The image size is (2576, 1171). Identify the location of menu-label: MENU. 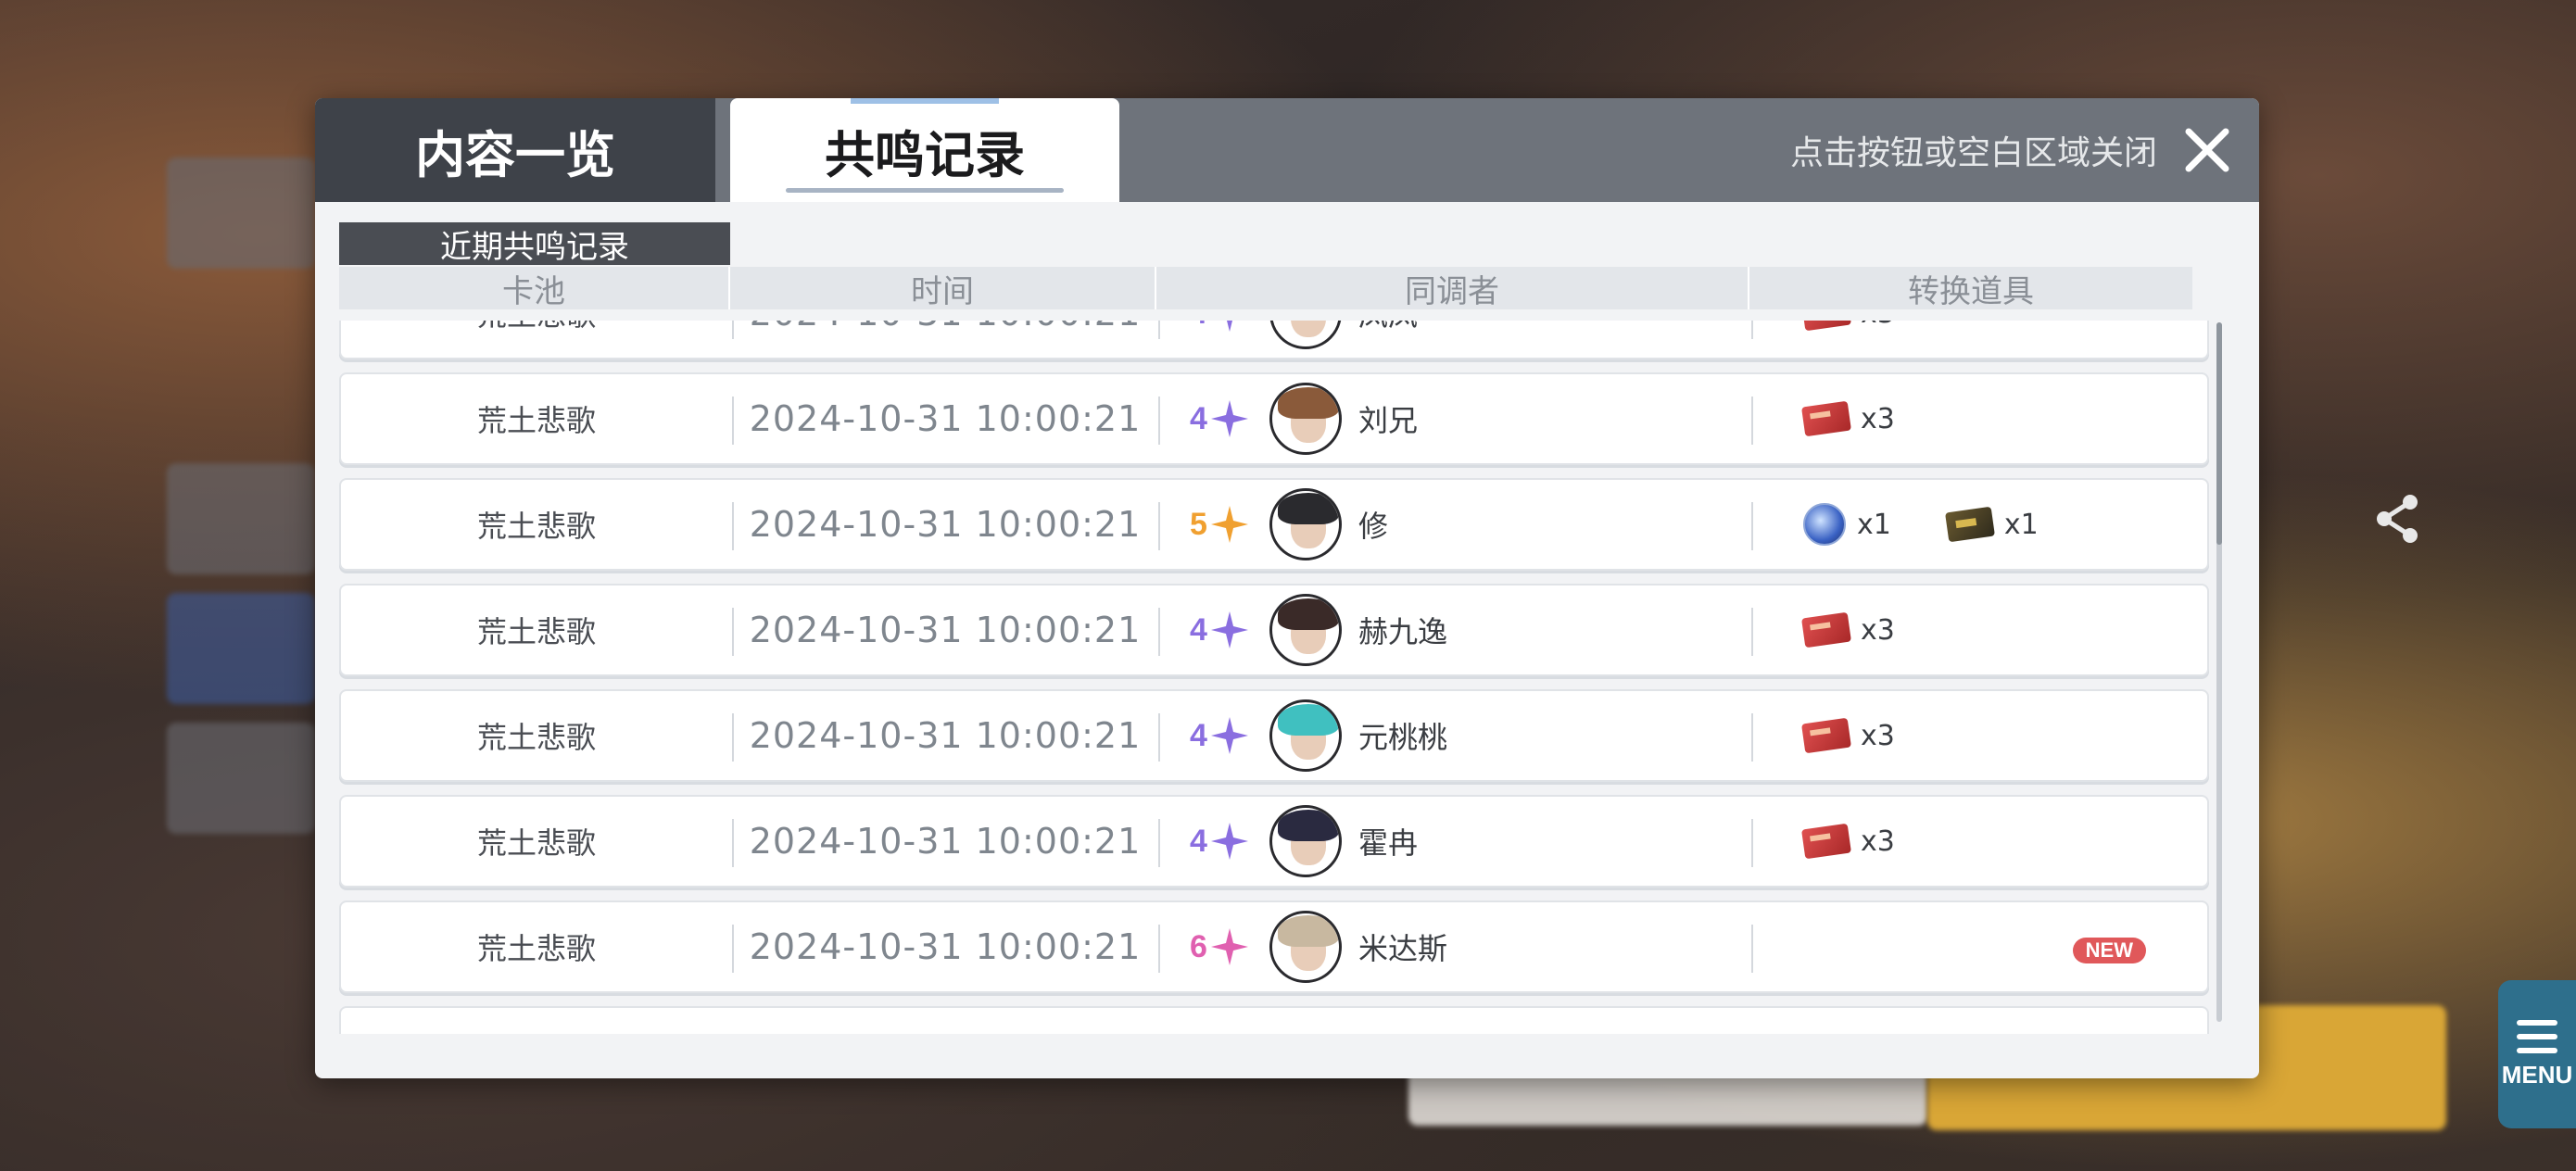
(2537, 1074).